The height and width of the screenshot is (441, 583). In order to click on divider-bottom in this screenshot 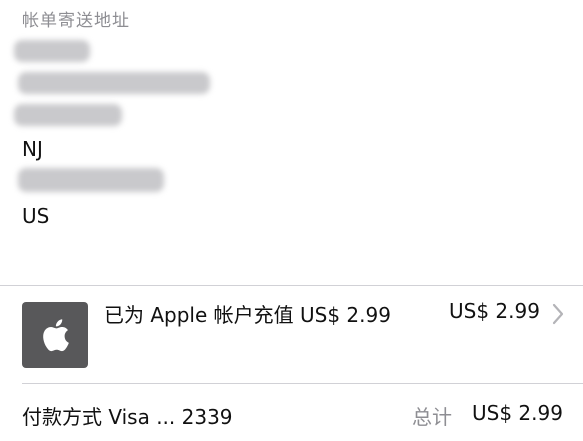, I will do `click(302, 383)`.